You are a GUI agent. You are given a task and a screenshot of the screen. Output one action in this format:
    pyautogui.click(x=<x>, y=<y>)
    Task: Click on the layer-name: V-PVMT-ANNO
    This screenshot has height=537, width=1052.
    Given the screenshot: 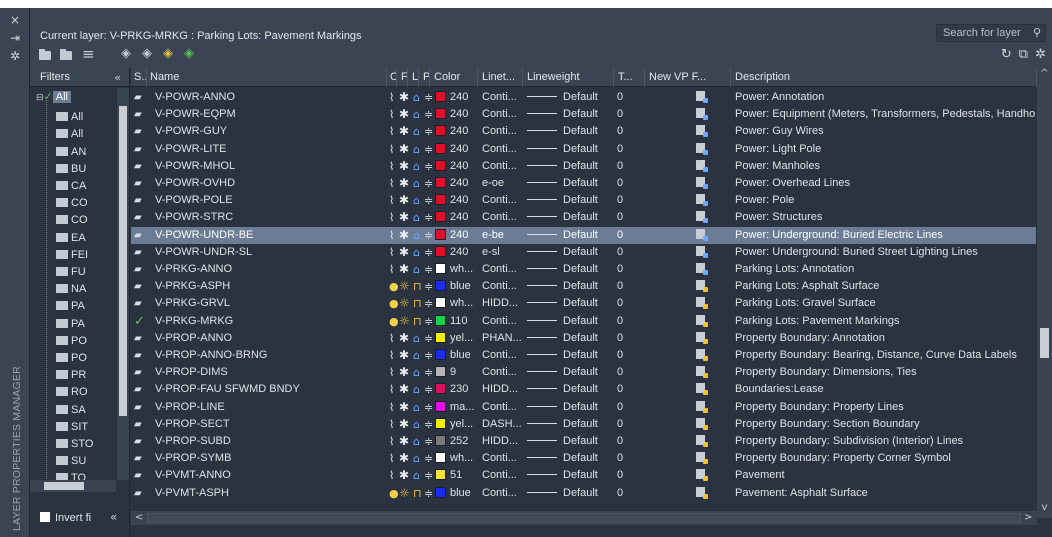 What is the action you would take?
    pyautogui.click(x=267, y=475)
    